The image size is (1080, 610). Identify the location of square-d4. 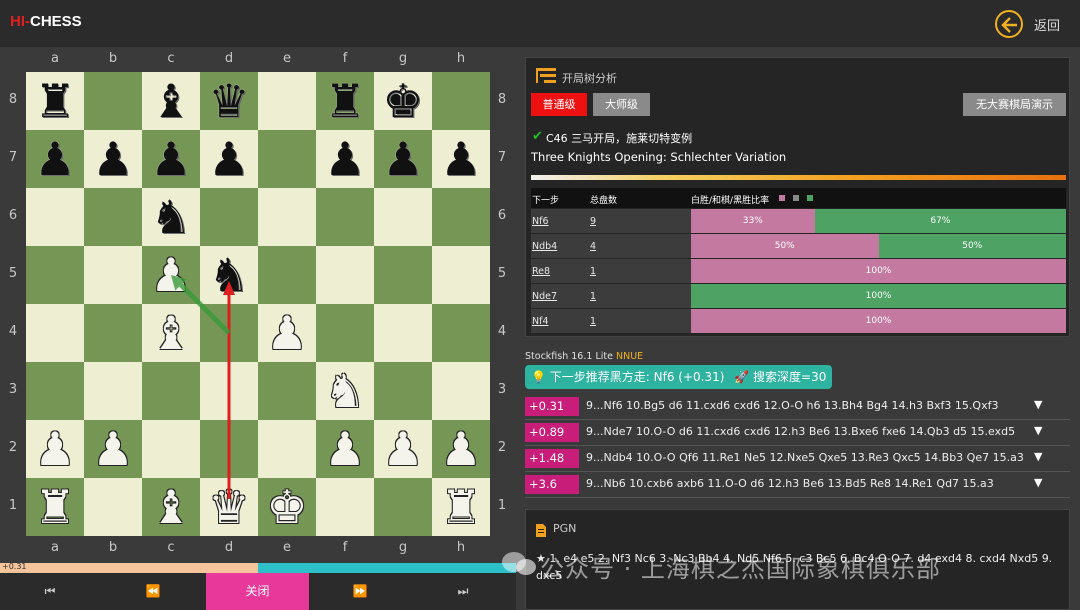
(229, 333).